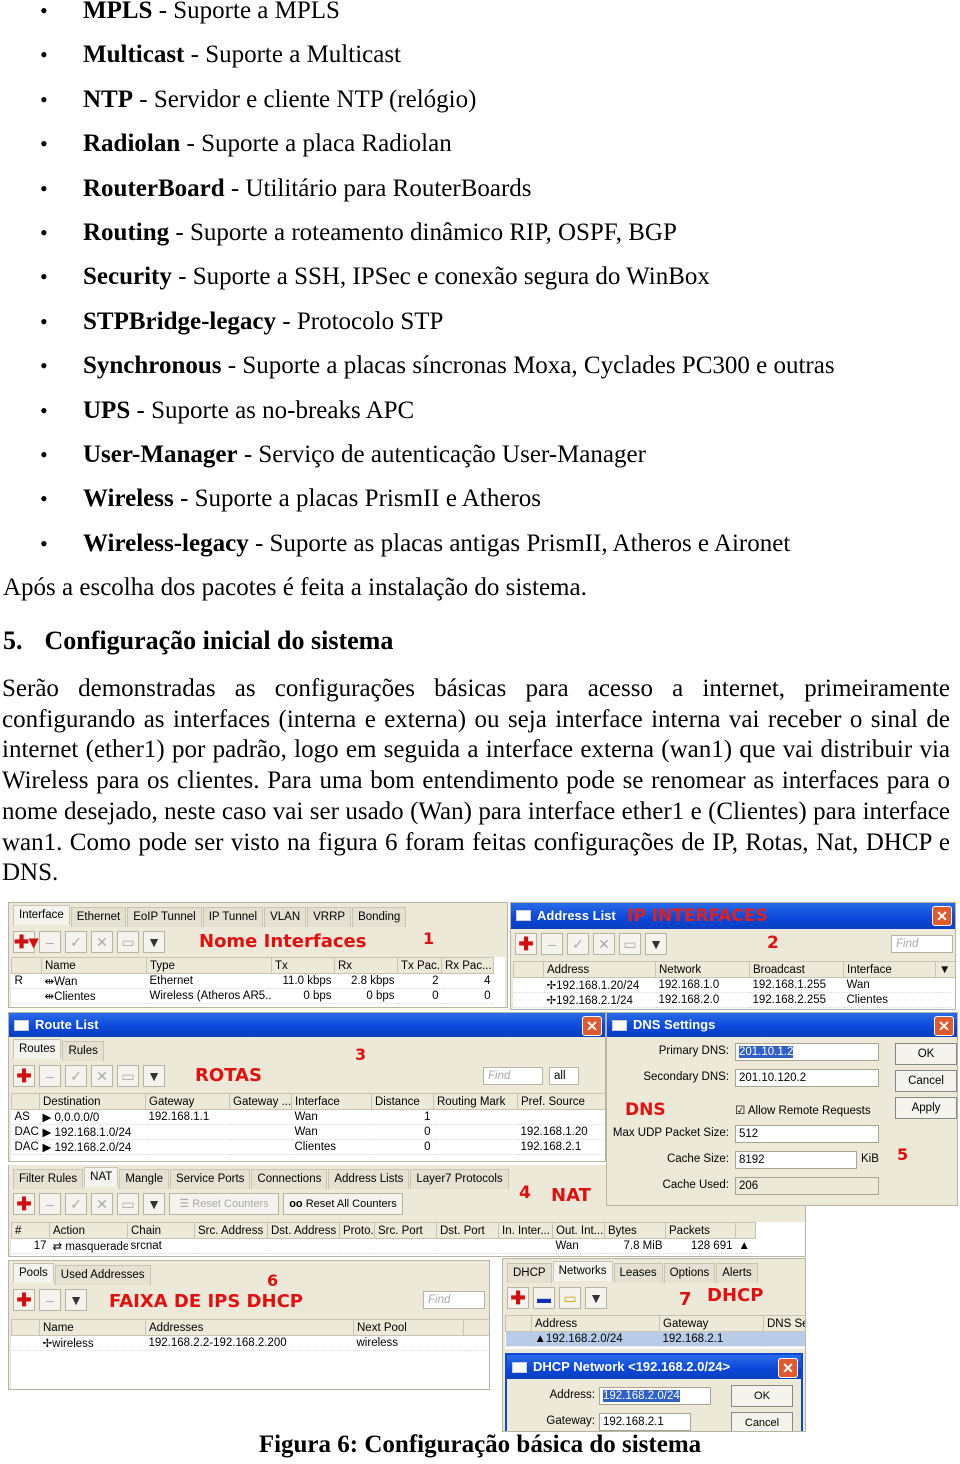 Image resolution: width=960 pixels, height=1464 pixels. Describe the element at coordinates (405, 1230) in the screenshot. I see `column-header: Src. Port` at that location.